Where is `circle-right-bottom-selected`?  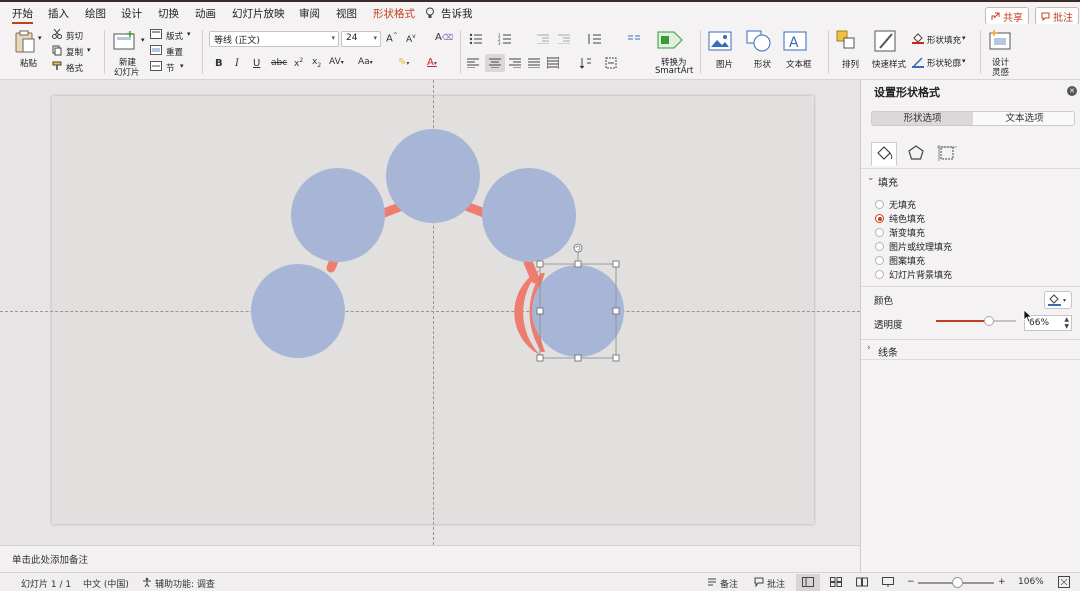
circle-right-bottom-selected is located at coordinates (578, 311).